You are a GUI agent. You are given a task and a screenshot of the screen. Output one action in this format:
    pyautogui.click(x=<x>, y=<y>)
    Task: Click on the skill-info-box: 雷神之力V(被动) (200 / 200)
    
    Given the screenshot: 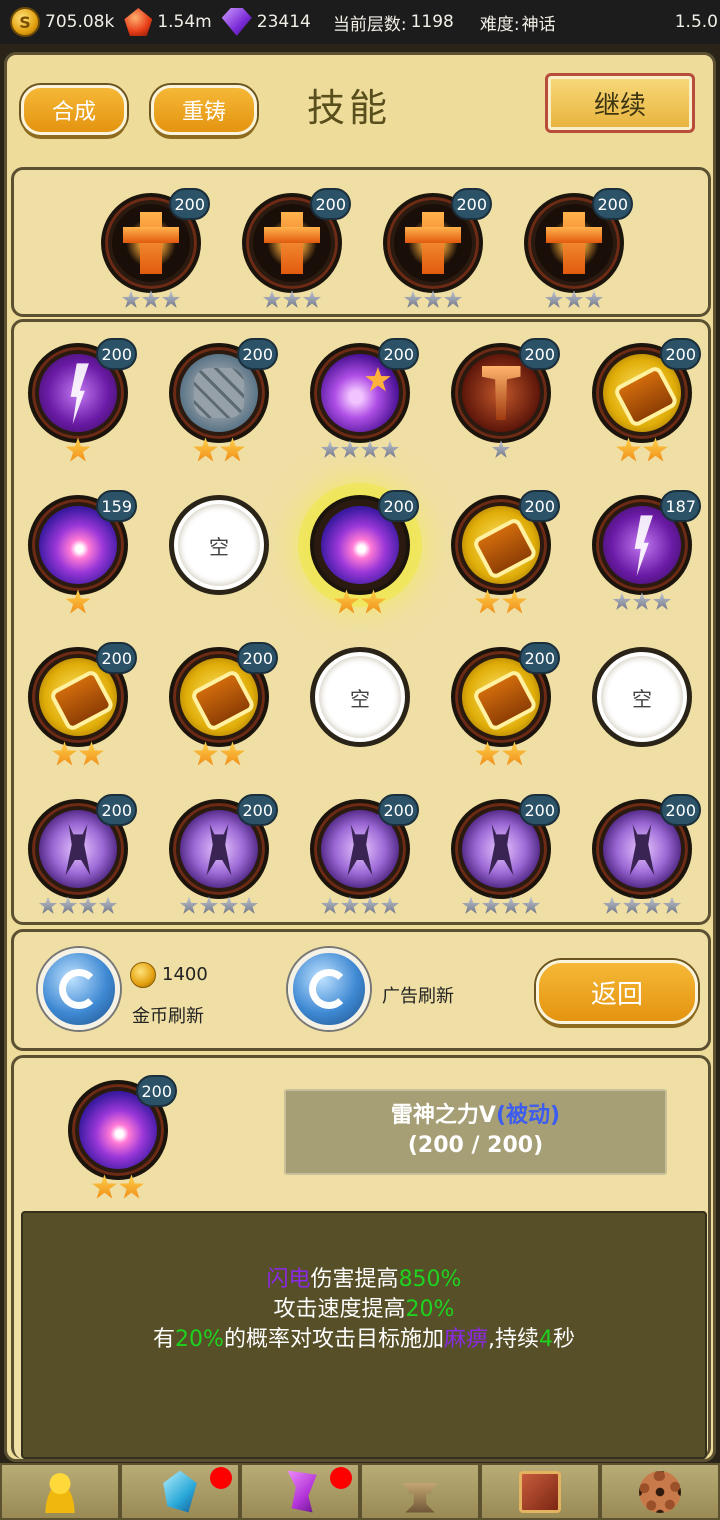 What is the action you would take?
    pyautogui.click(x=475, y=1132)
    